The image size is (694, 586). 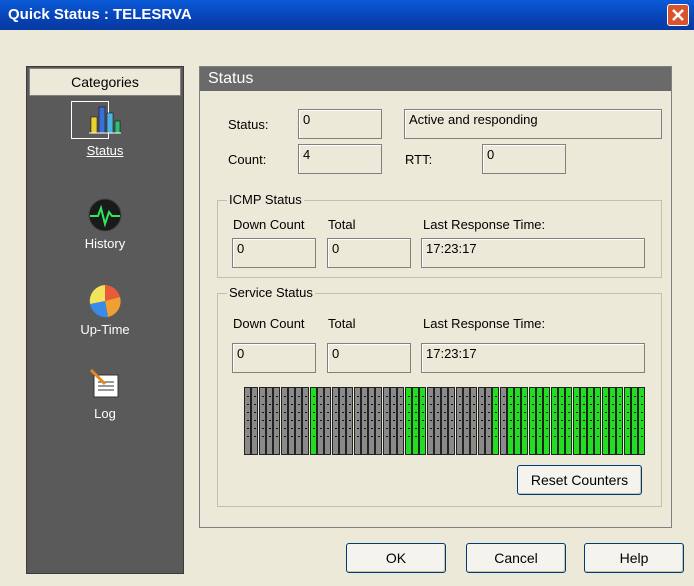 I want to click on heartbeat-icon, so click(x=105, y=216).